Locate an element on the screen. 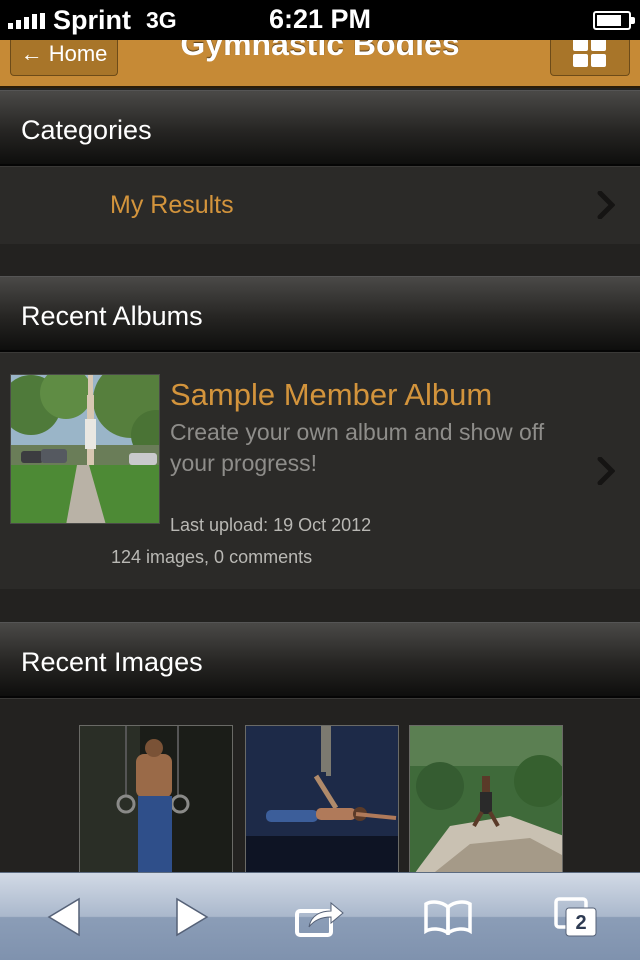  status-time: 6:21 PM is located at coordinates (320, 19).